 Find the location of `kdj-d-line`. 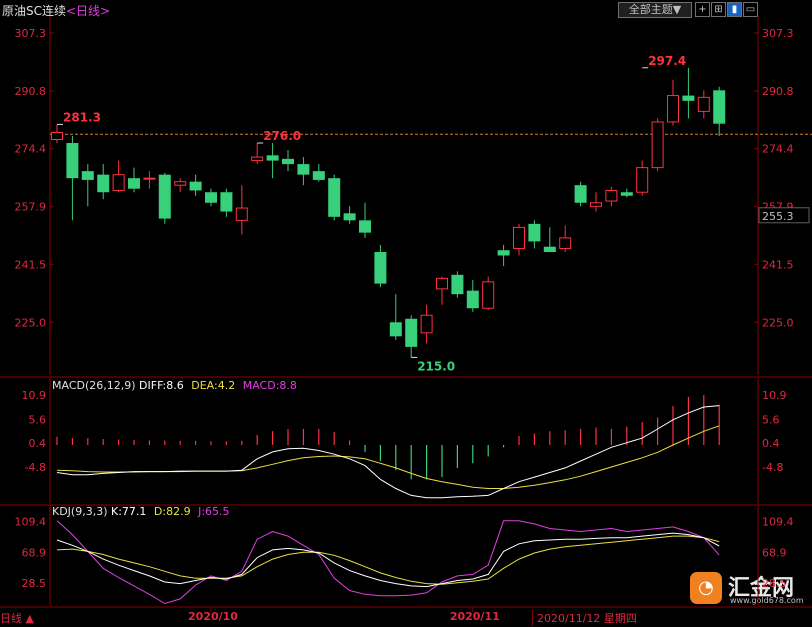

kdj-d-line is located at coordinates (388, 560).